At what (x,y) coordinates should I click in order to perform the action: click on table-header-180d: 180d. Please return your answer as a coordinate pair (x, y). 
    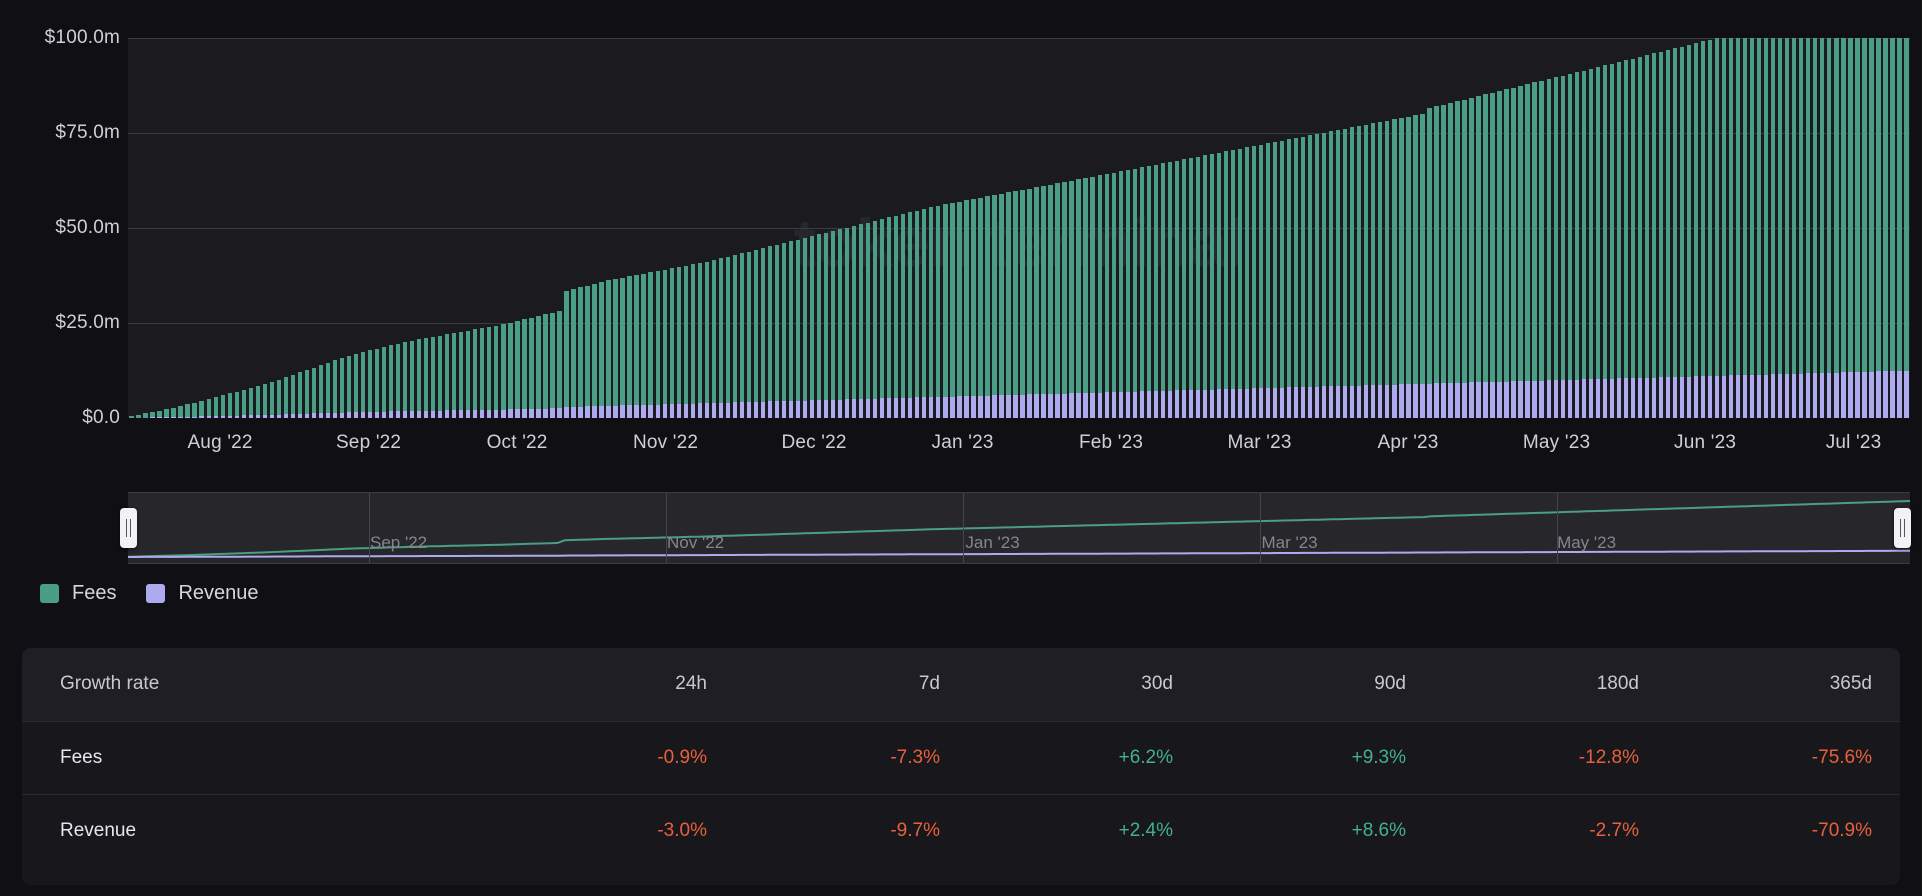
    Looking at the image, I should click on (1550, 684).